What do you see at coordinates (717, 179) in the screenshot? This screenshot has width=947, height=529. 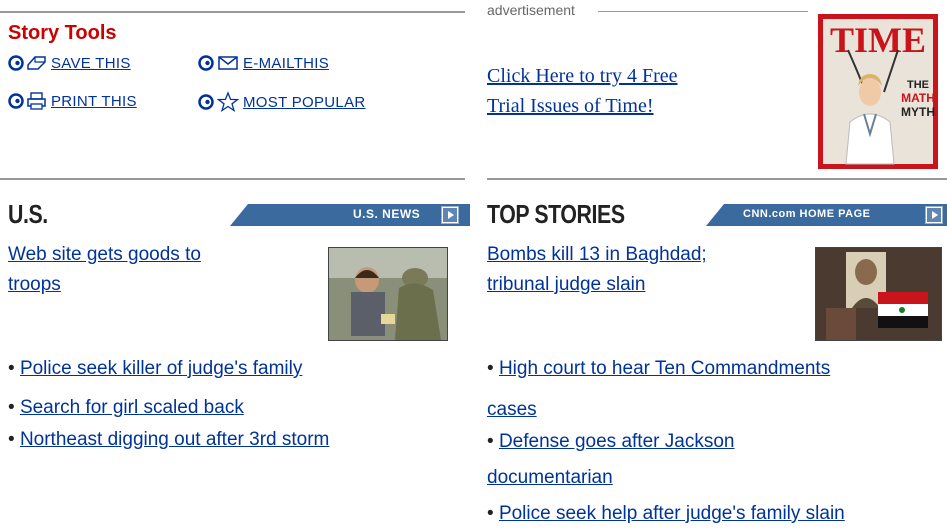 I see `top-stories-rule` at bounding box center [717, 179].